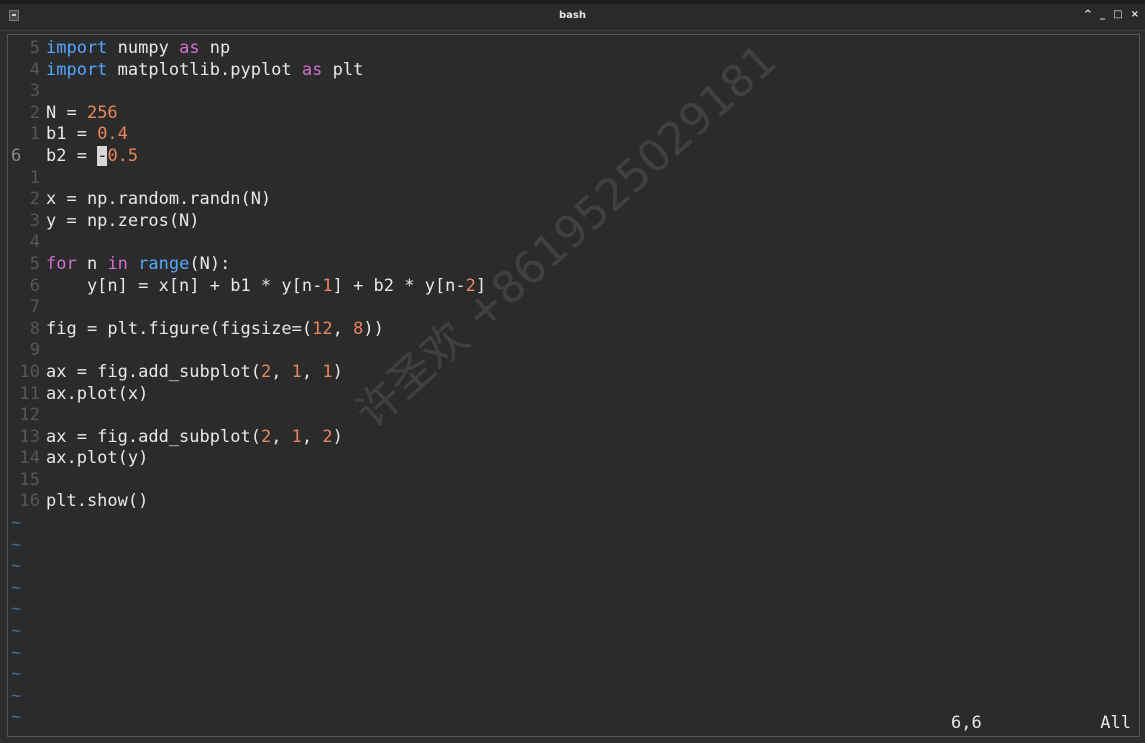 This screenshot has width=1145, height=743. What do you see at coordinates (247, 395) in the screenshot?
I see `code-line: 11 ax.plot(x)` at bounding box center [247, 395].